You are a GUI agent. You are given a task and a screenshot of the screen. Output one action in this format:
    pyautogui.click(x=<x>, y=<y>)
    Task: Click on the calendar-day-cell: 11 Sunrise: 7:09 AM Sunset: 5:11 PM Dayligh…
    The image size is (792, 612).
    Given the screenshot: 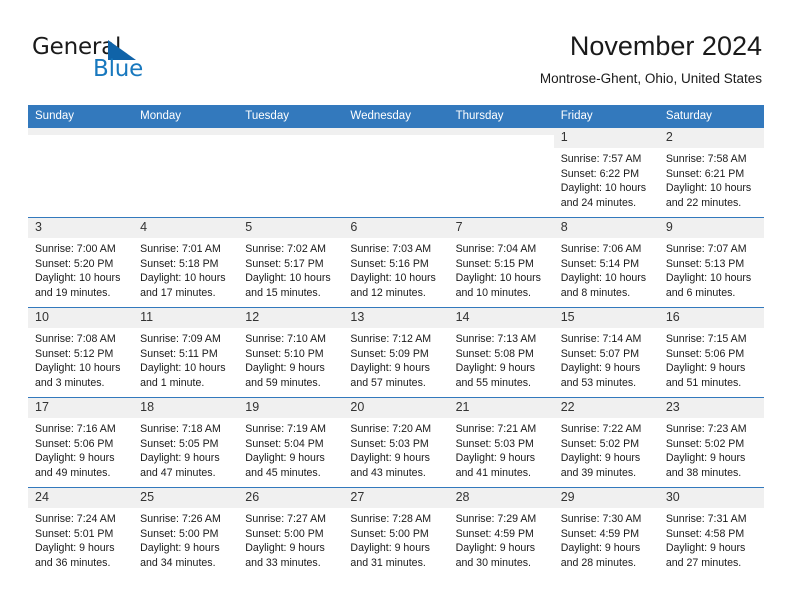 What is the action you would take?
    pyautogui.click(x=186, y=352)
    